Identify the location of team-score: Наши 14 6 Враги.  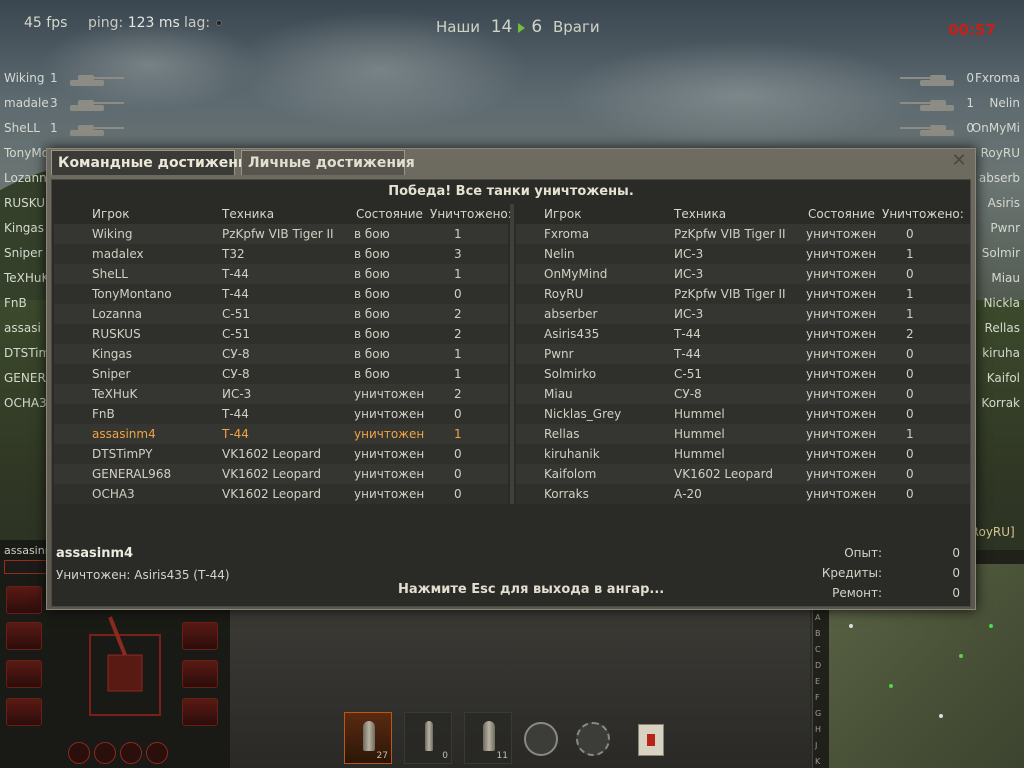
(518, 27).